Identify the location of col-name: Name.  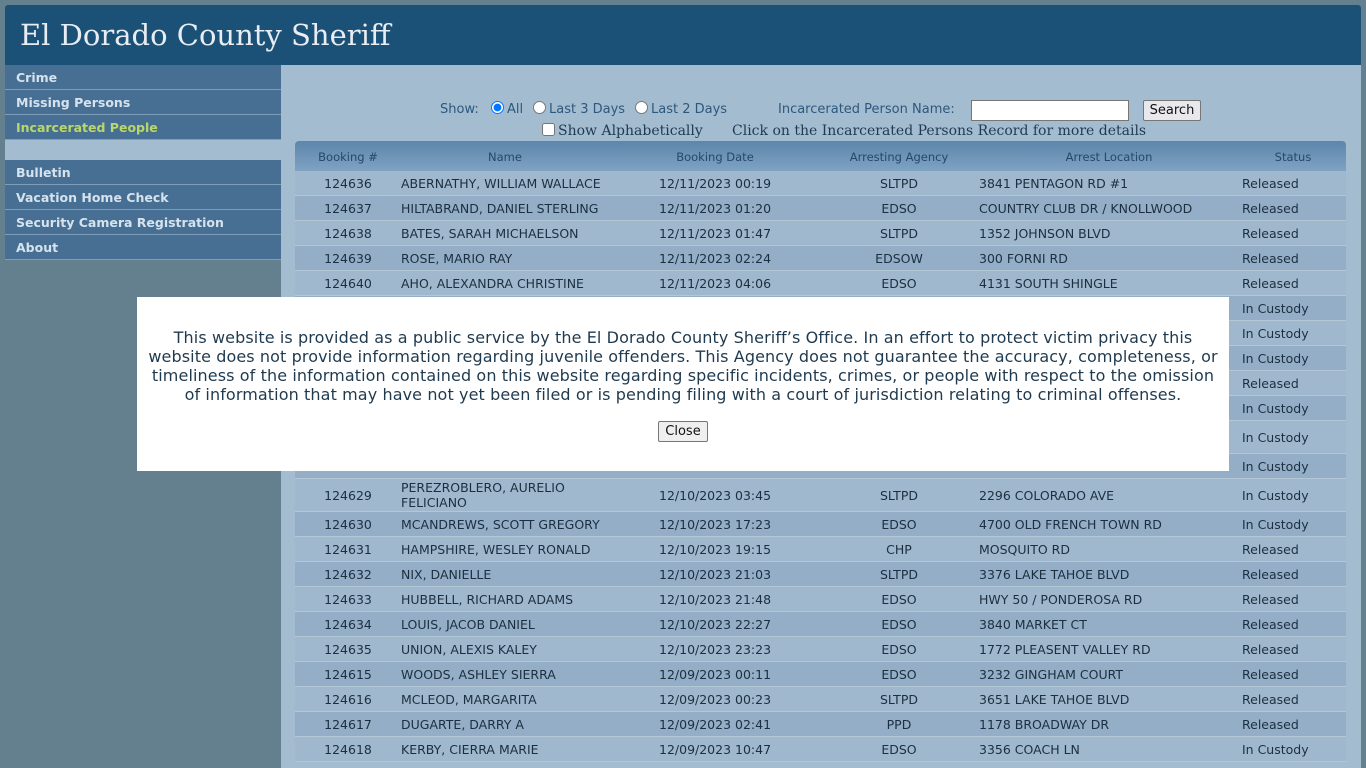
(505, 157).